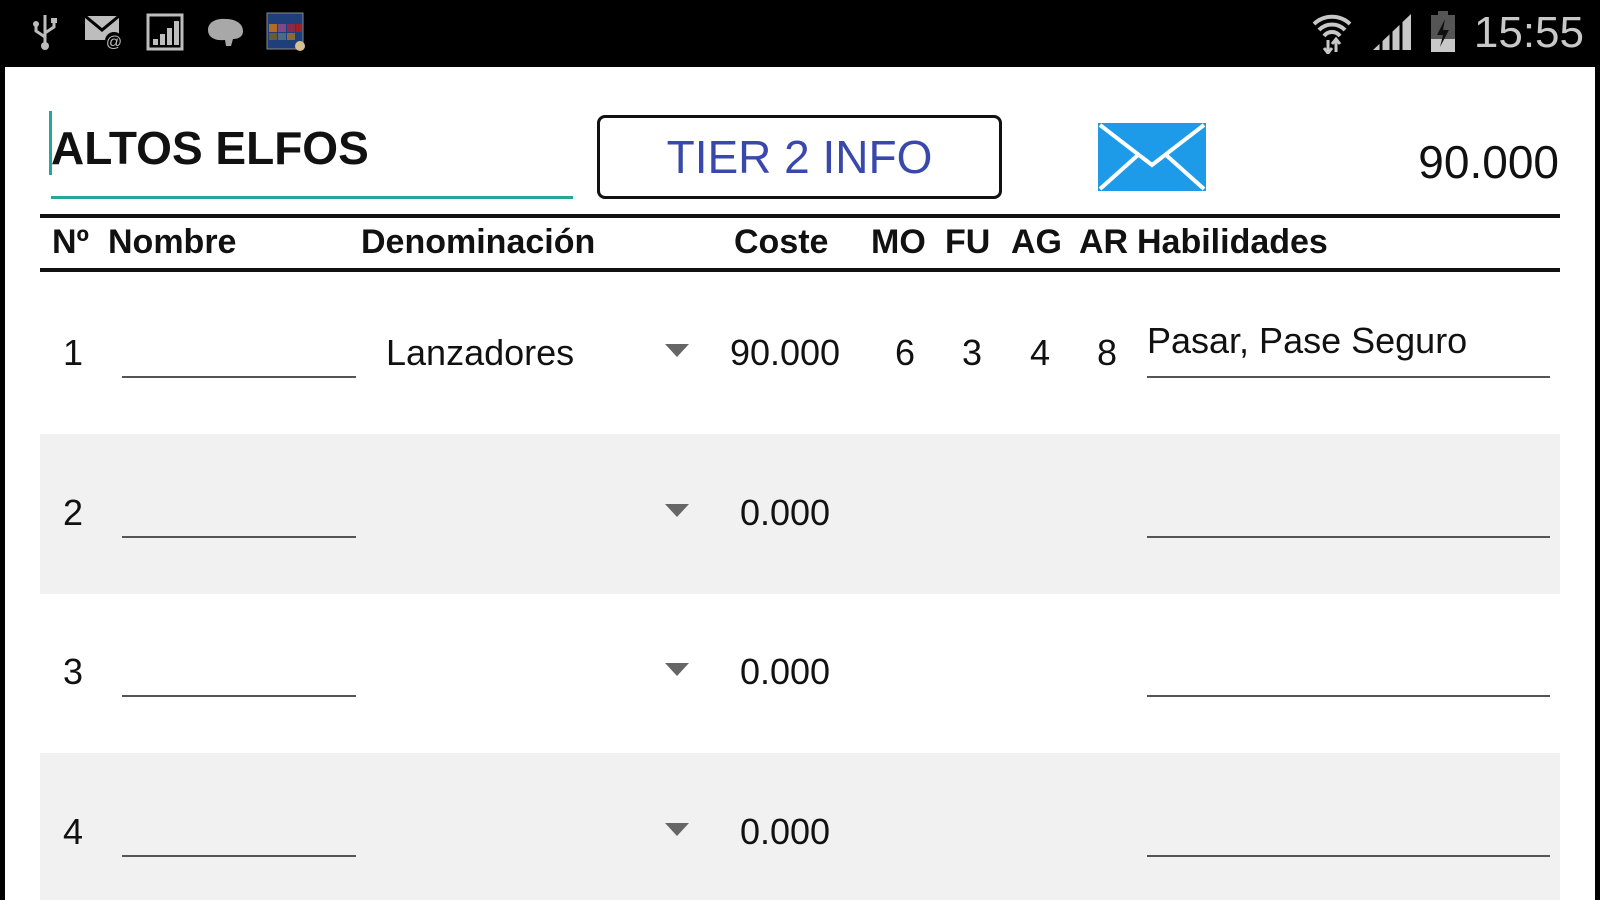 Image resolution: width=1600 pixels, height=900 pixels. What do you see at coordinates (1152, 159) in the screenshot?
I see `email-icon` at bounding box center [1152, 159].